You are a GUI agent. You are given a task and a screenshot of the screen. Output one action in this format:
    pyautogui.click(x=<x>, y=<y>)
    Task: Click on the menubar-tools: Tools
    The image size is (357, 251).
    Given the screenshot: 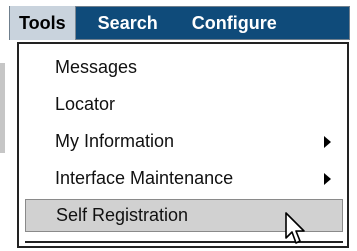 What is the action you would take?
    pyautogui.click(x=43, y=23)
    